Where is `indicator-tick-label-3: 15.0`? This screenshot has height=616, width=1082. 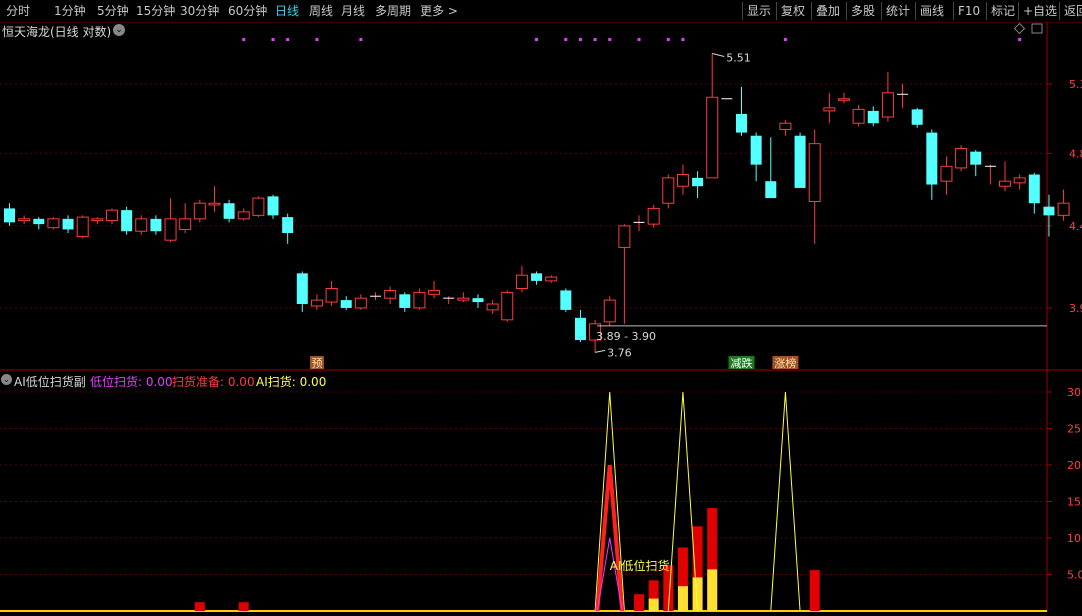 indicator-tick-label-3: 15.0 is located at coordinates (1074, 502).